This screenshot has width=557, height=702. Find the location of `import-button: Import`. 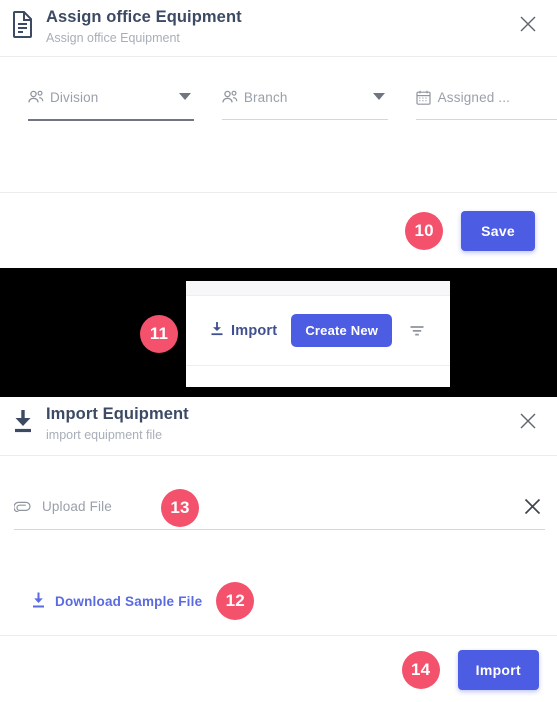

import-button: Import is located at coordinates (243, 330).